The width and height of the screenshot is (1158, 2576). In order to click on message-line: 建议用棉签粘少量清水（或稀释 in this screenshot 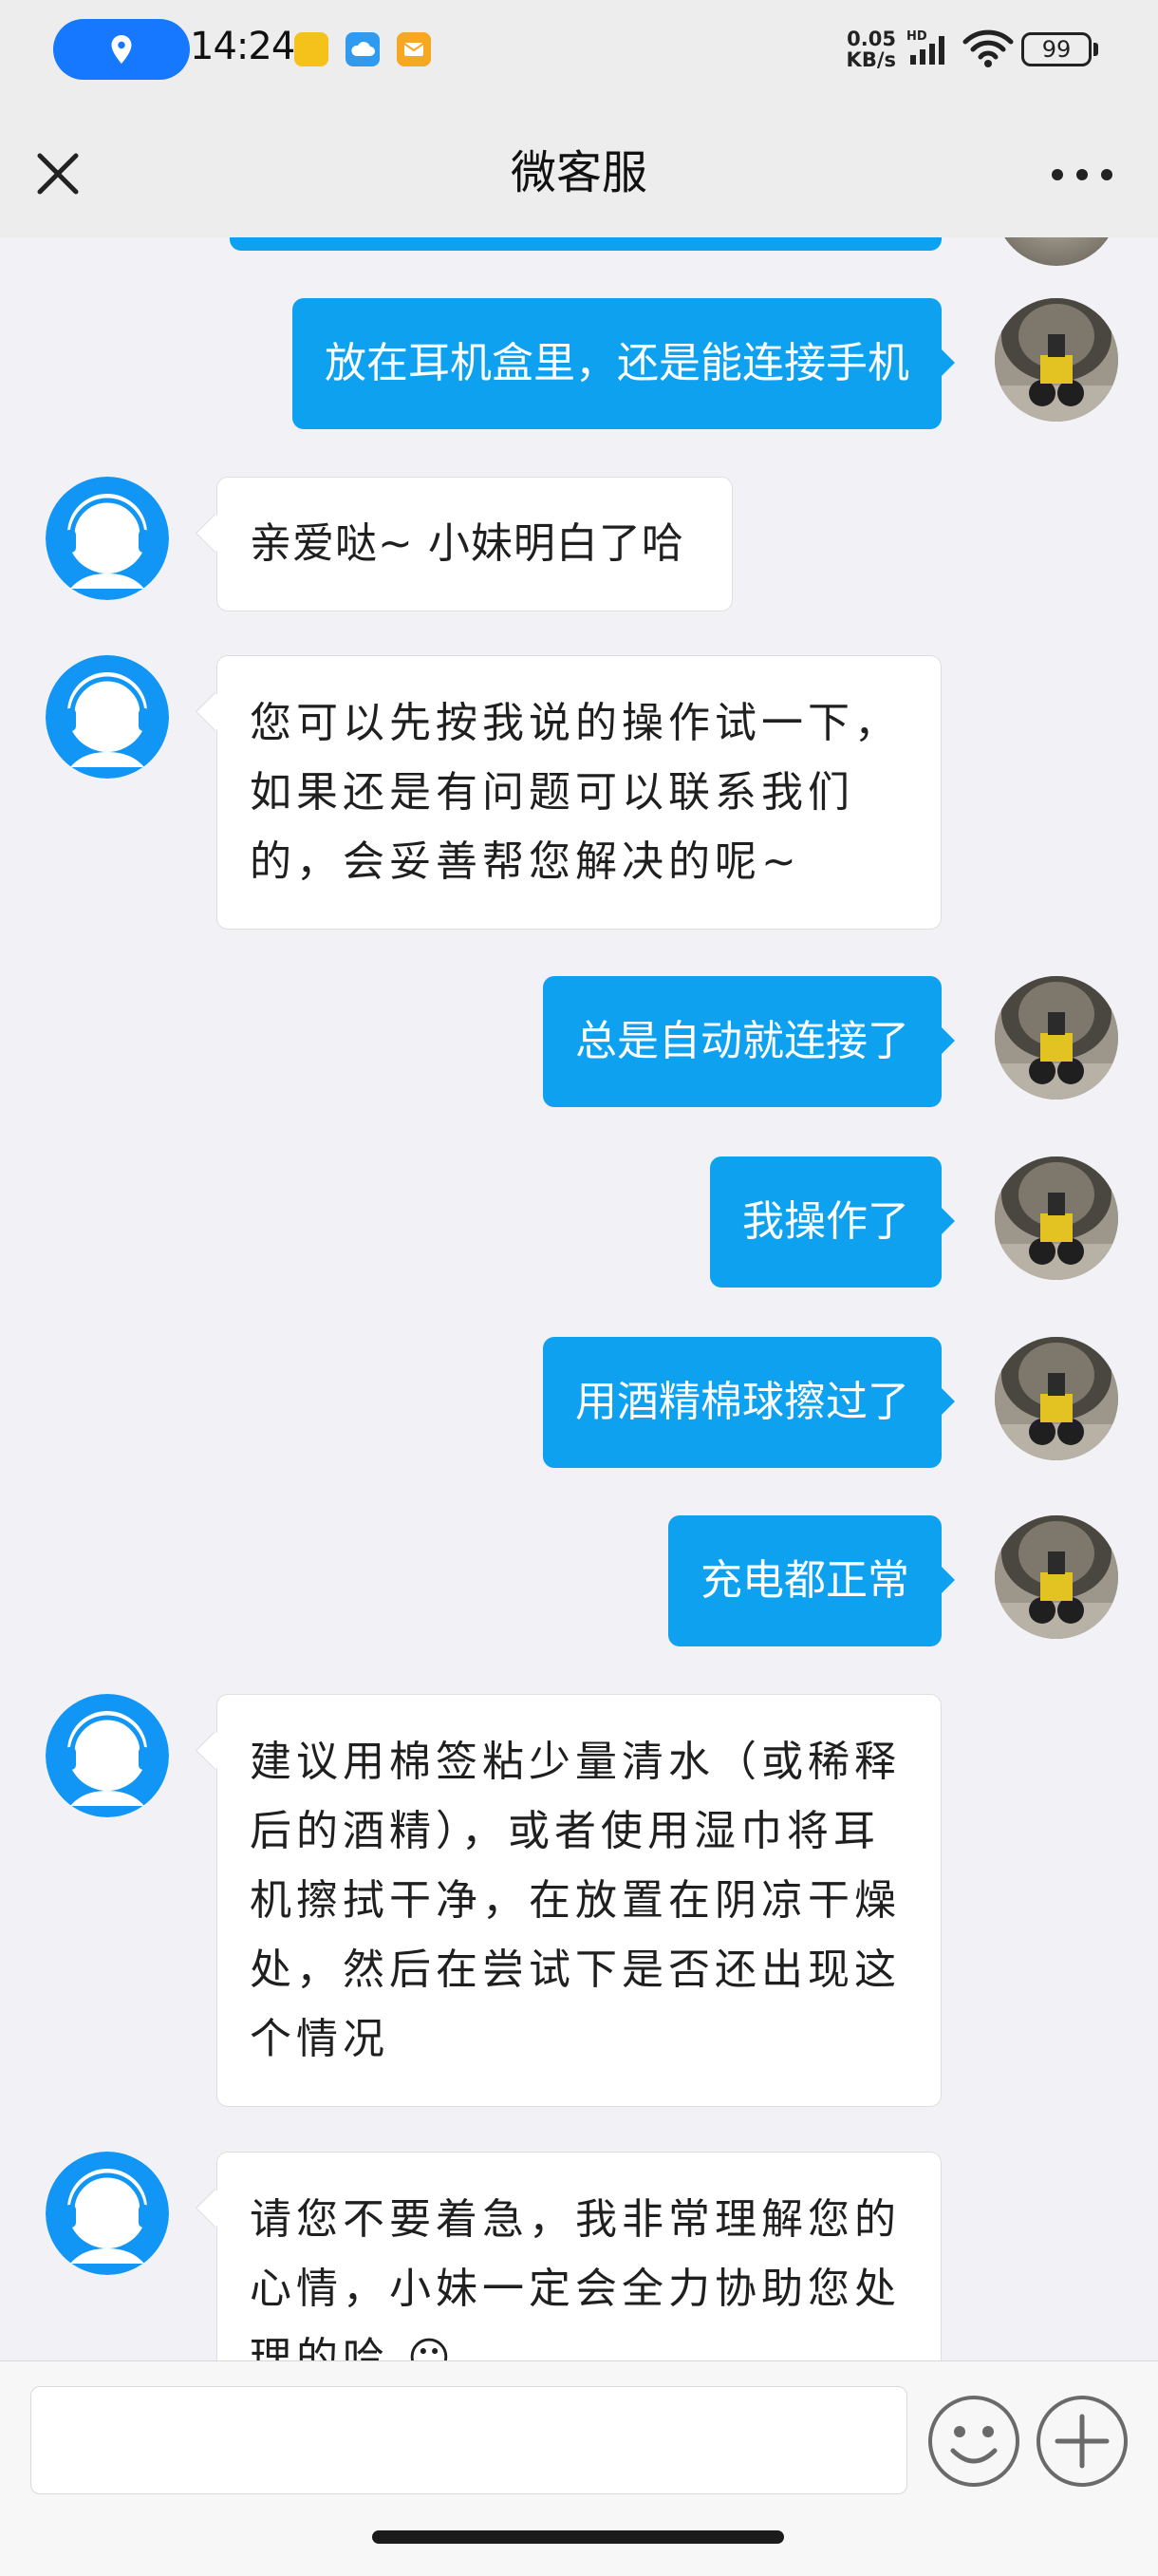, I will do `click(575, 1762)`.